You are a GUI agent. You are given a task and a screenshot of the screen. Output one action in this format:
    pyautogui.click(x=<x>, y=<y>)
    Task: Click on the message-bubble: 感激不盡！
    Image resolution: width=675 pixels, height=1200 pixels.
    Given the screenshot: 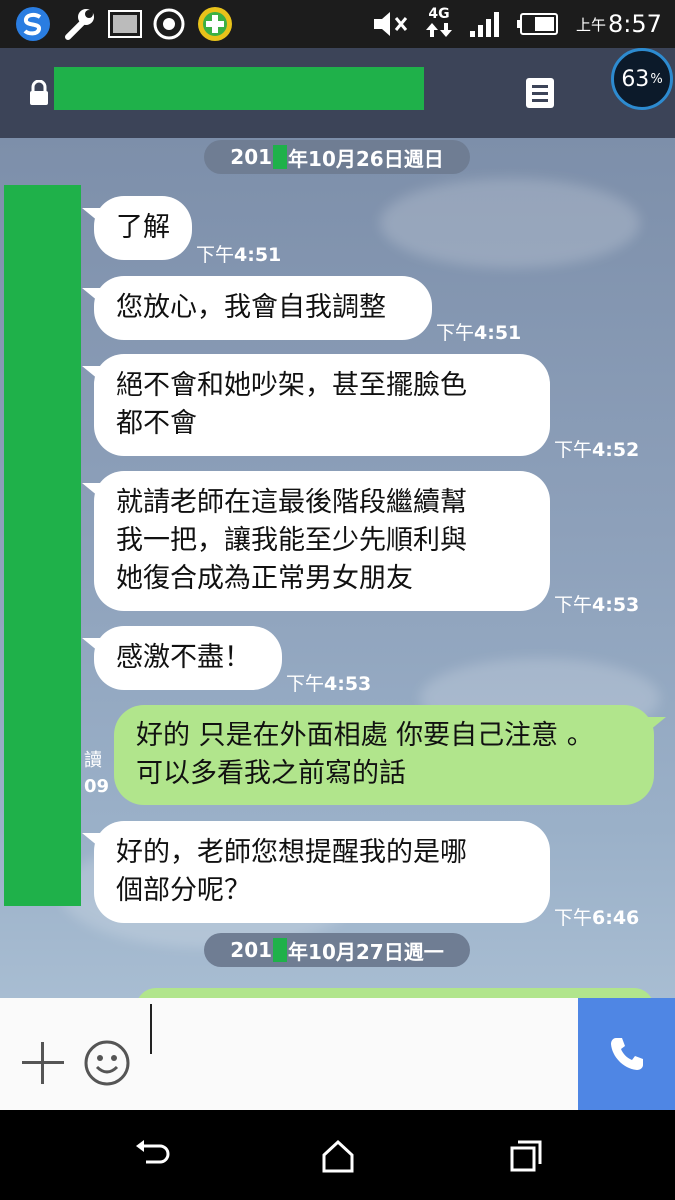 What is the action you would take?
    pyautogui.click(x=182, y=658)
    